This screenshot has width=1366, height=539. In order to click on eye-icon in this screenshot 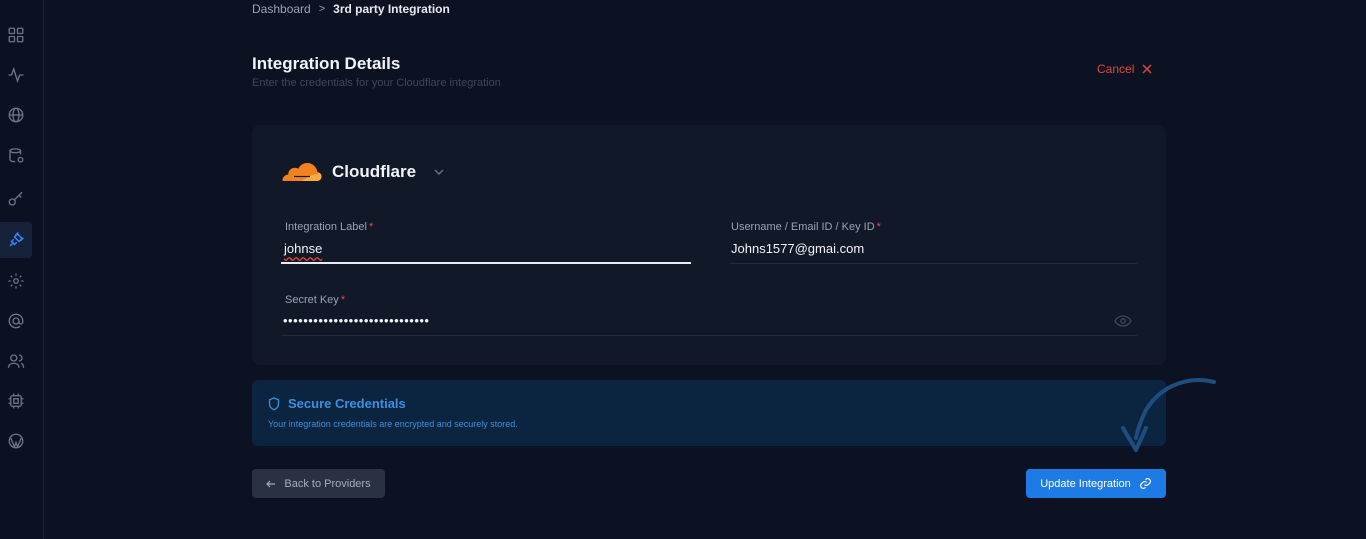, I will do `click(1123, 321)`.